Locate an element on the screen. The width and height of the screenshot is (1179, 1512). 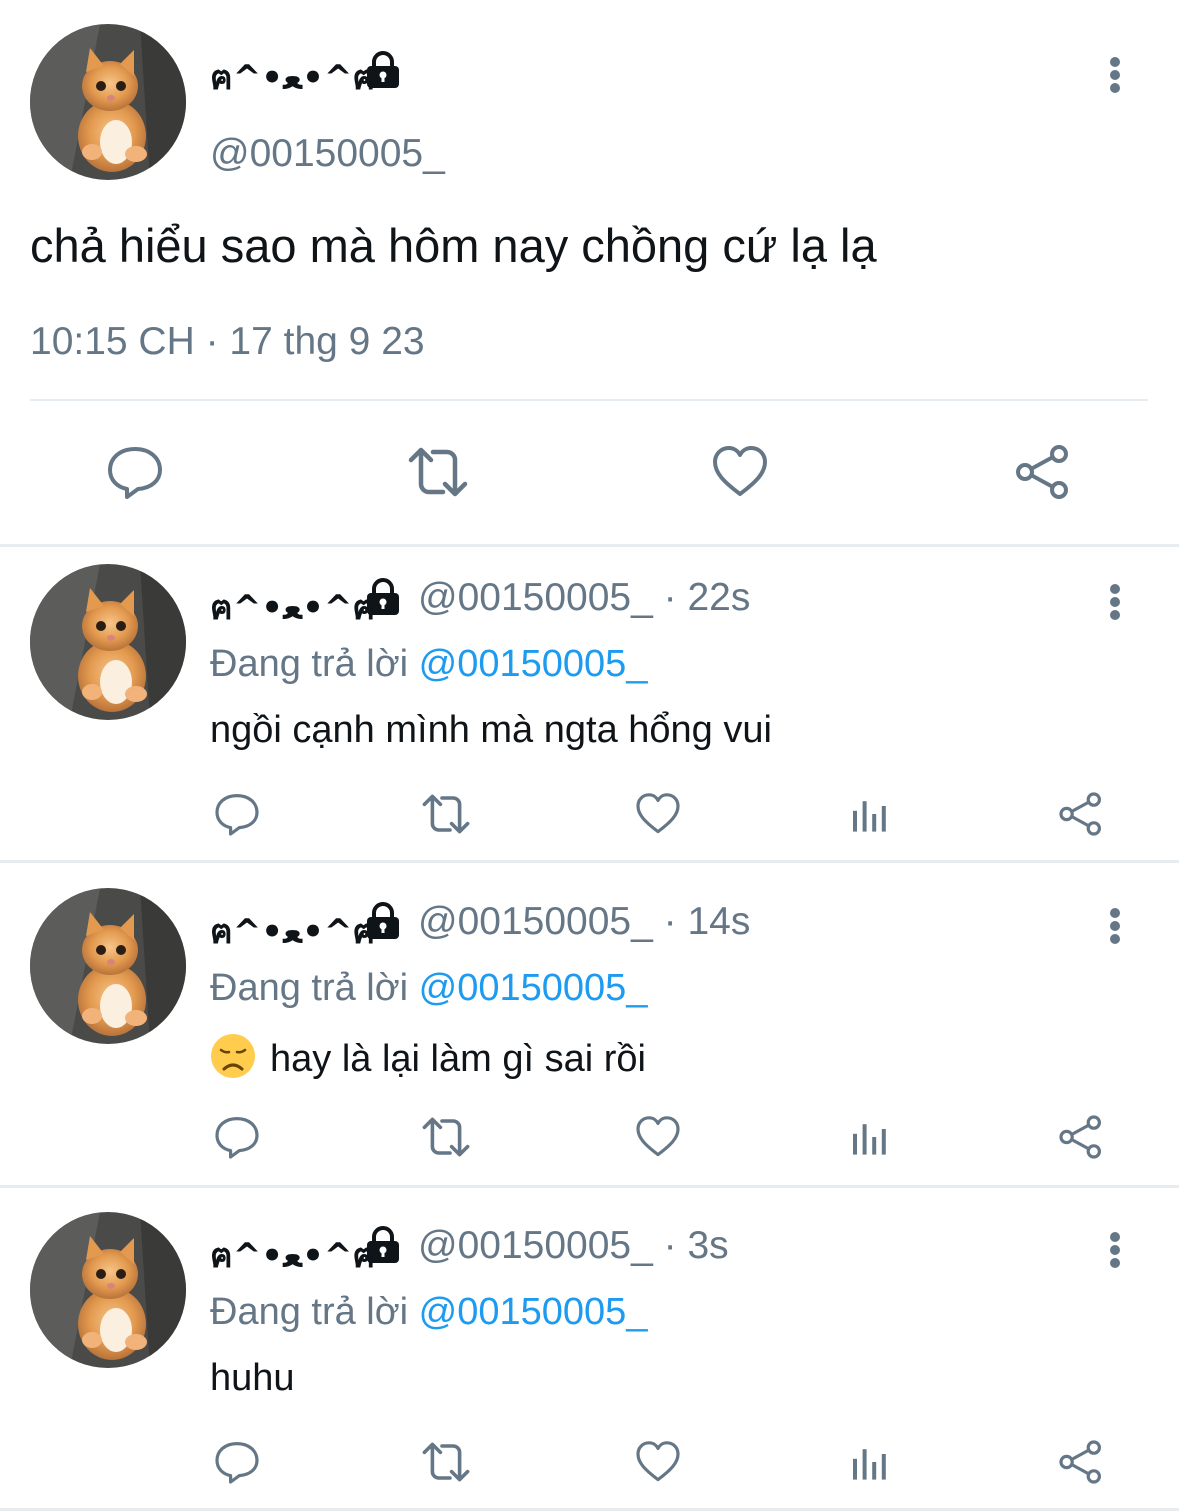
handle-and-time: @00150005_ · 3s is located at coordinates (573, 1245).